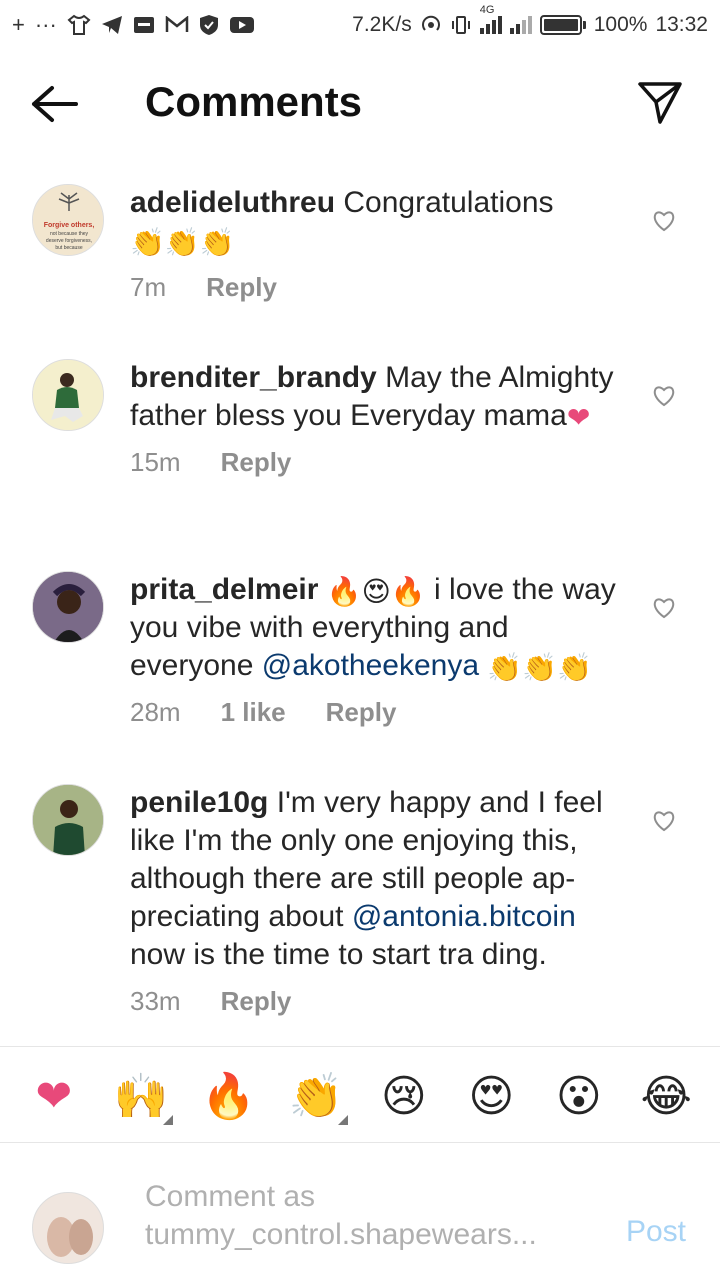 The image size is (720, 1280). I want to click on battery-icon, so click(562, 25).